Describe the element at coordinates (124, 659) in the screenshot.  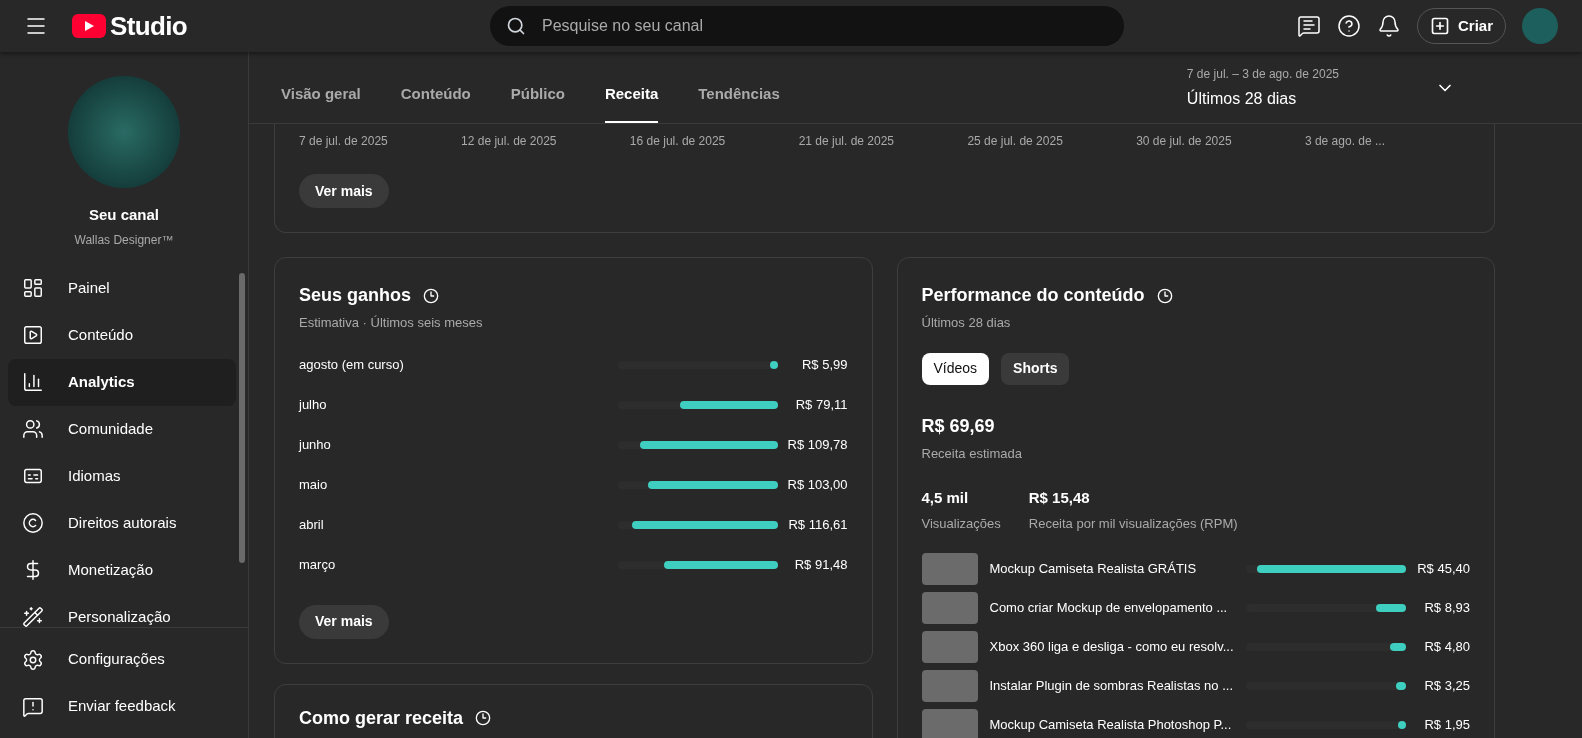
I see `nav-item: Configurações` at that location.